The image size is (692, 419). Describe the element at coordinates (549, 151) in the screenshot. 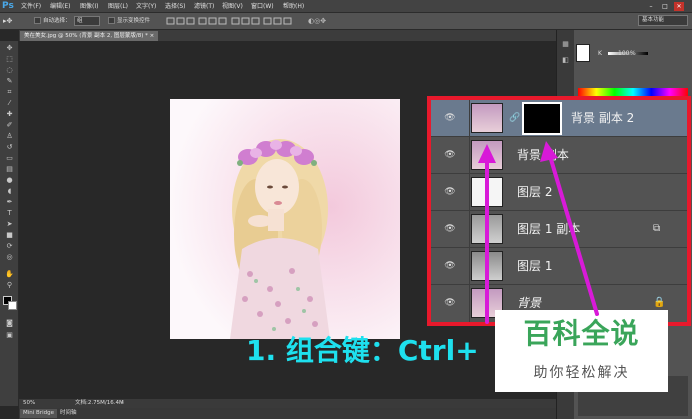

I see `arrow-to-layer-mask-head` at that location.